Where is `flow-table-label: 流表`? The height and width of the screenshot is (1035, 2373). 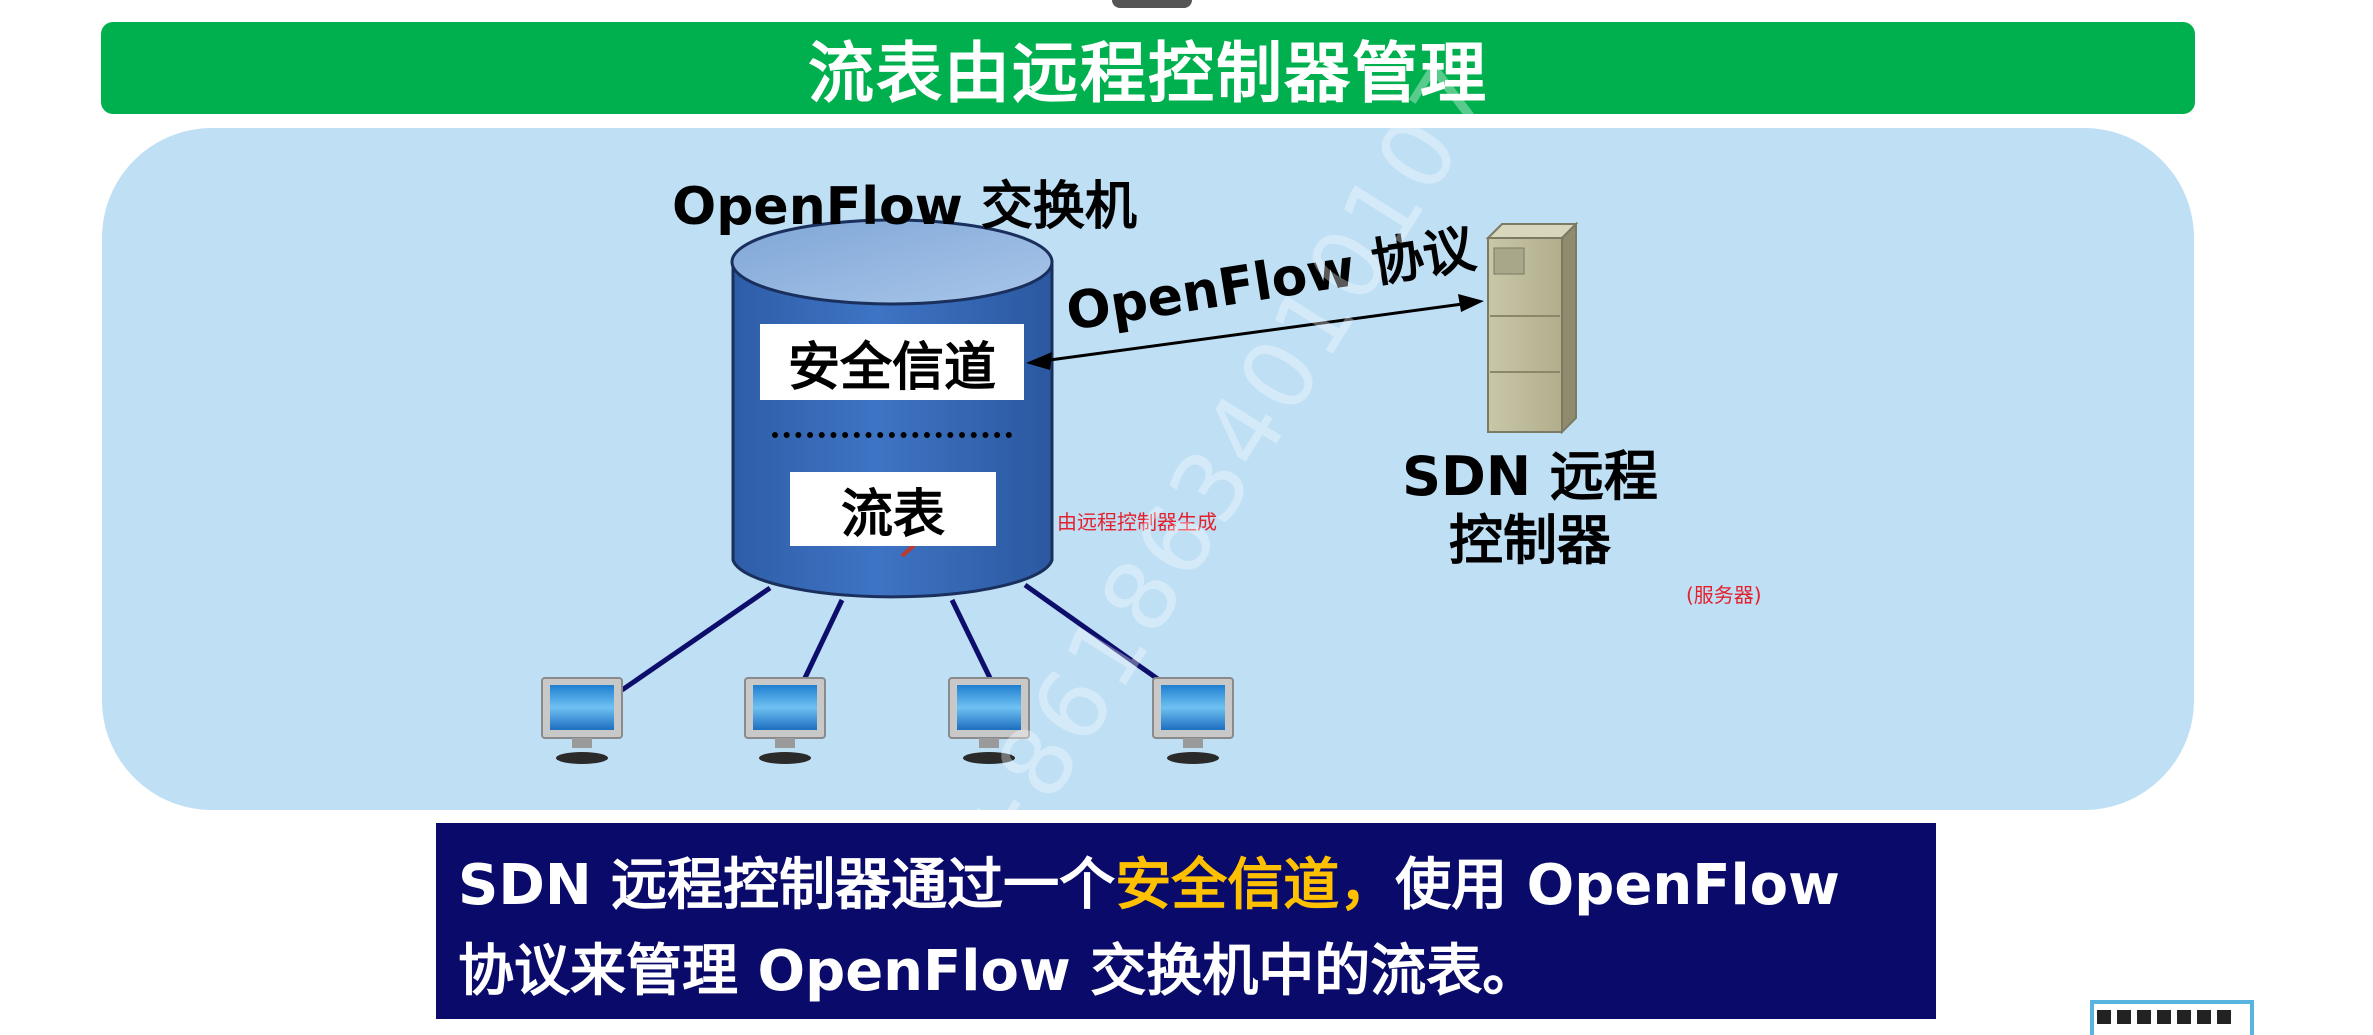 flow-table-label: 流表 is located at coordinates (892, 514).